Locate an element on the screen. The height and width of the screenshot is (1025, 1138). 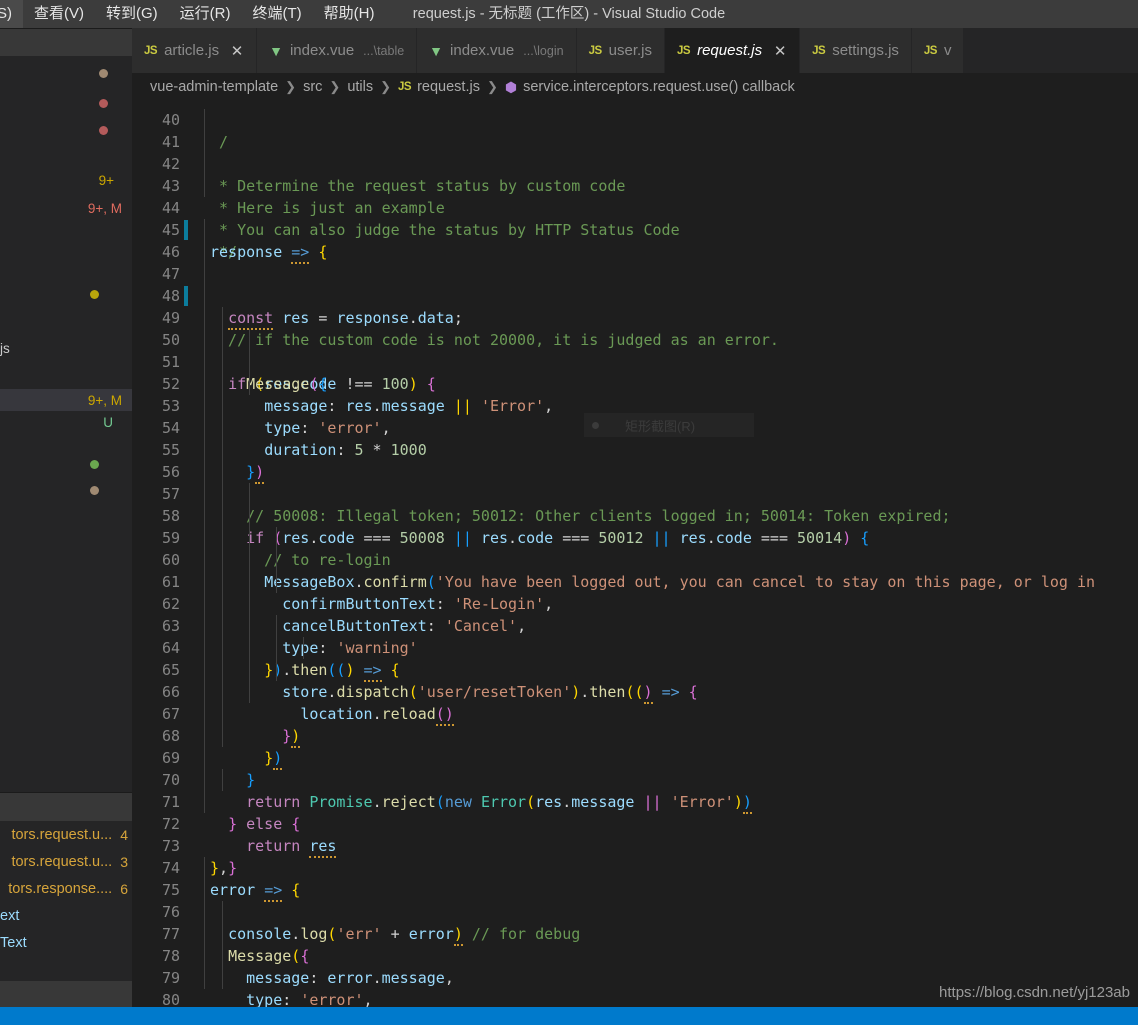
menu-item-view: 查看(V) is located at coordinates (59, 14).